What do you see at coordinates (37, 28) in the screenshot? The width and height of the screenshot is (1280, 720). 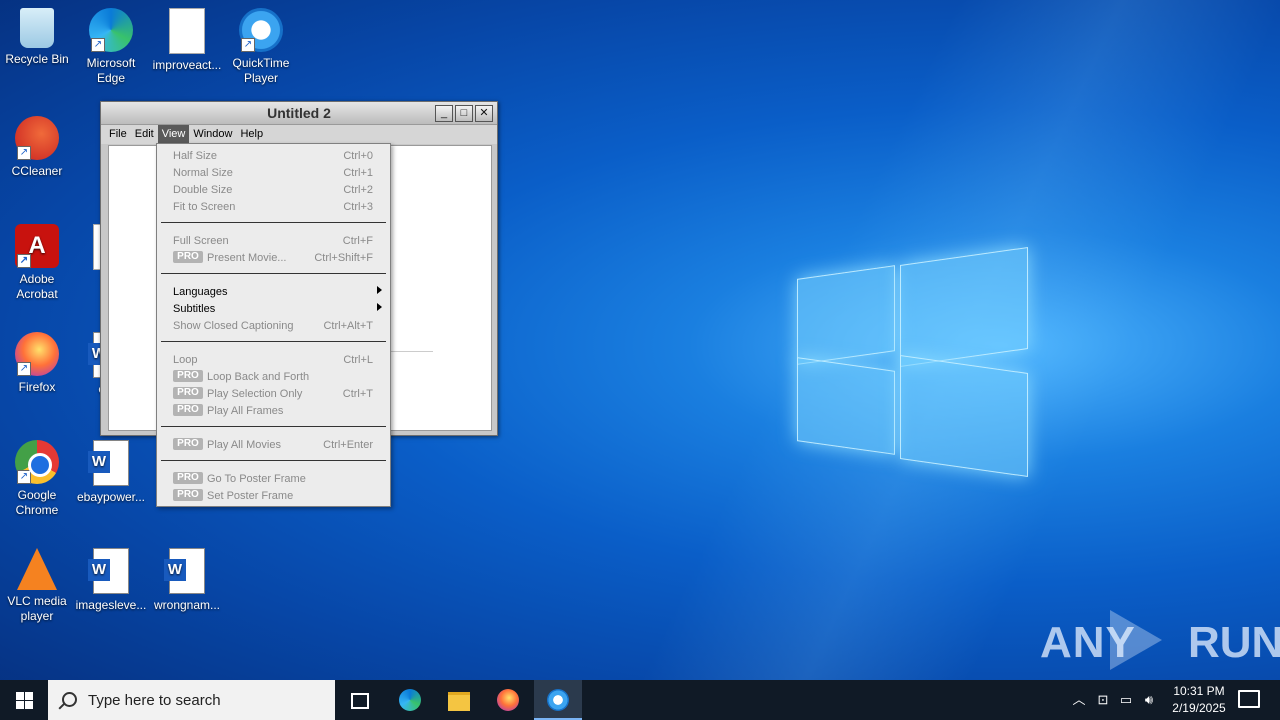 I see `recycle-bin-icon` at bounding box center [37, 28].